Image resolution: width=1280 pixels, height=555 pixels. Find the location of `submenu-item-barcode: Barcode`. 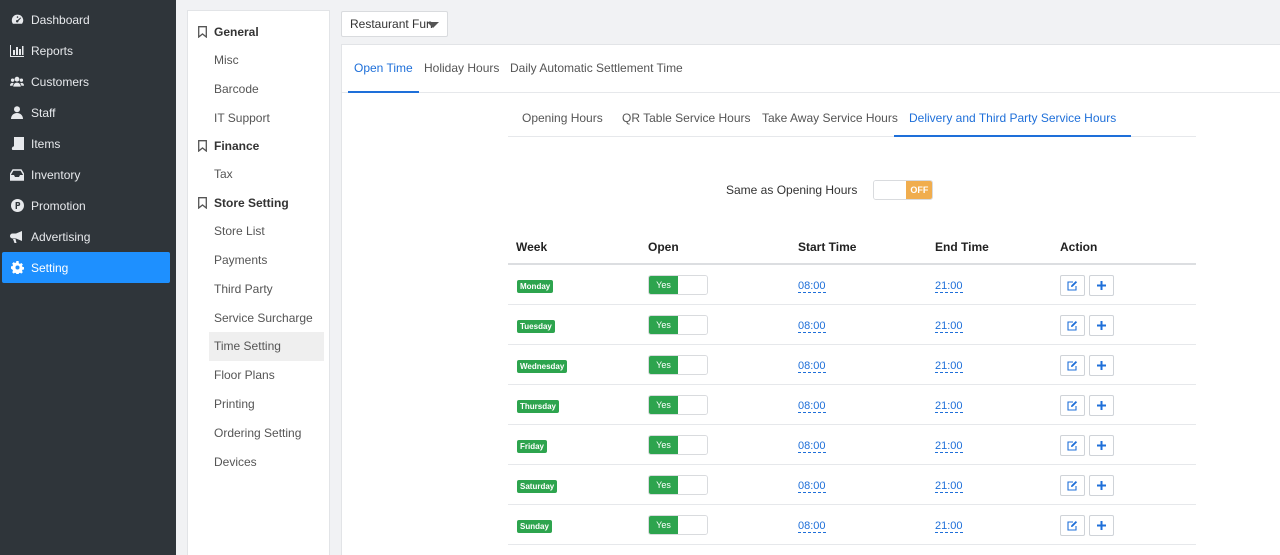

submenu-item-barcode: Barcode is located at coordinates (258, 89).